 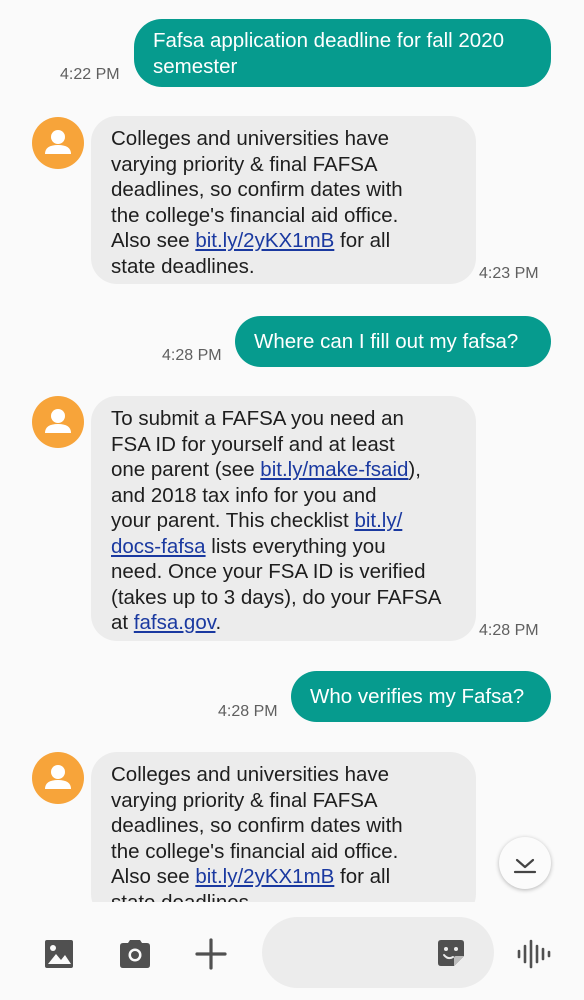 I want to click on image-icon, so click(x=59, y=954).